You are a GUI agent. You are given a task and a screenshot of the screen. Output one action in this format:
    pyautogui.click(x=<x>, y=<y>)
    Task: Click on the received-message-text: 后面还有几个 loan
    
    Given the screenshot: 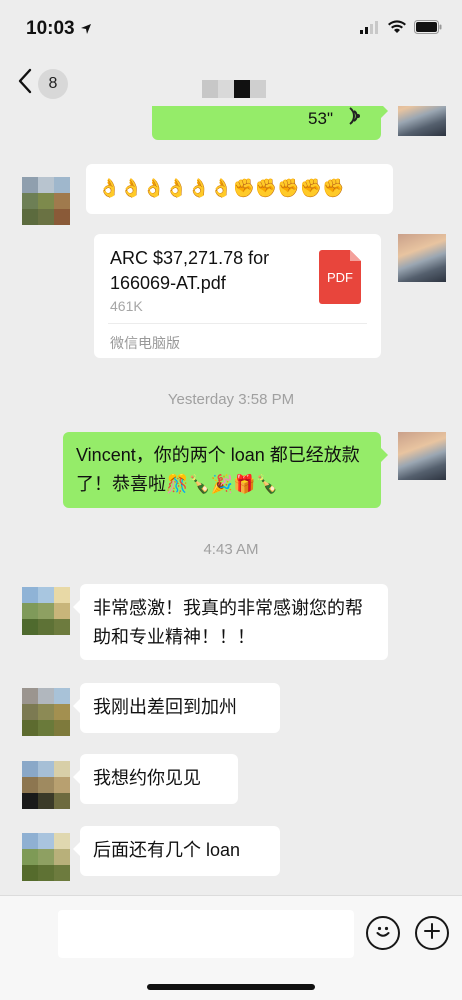 What is the action you would take?
    pyautogui.click(x=167, y=850)
    